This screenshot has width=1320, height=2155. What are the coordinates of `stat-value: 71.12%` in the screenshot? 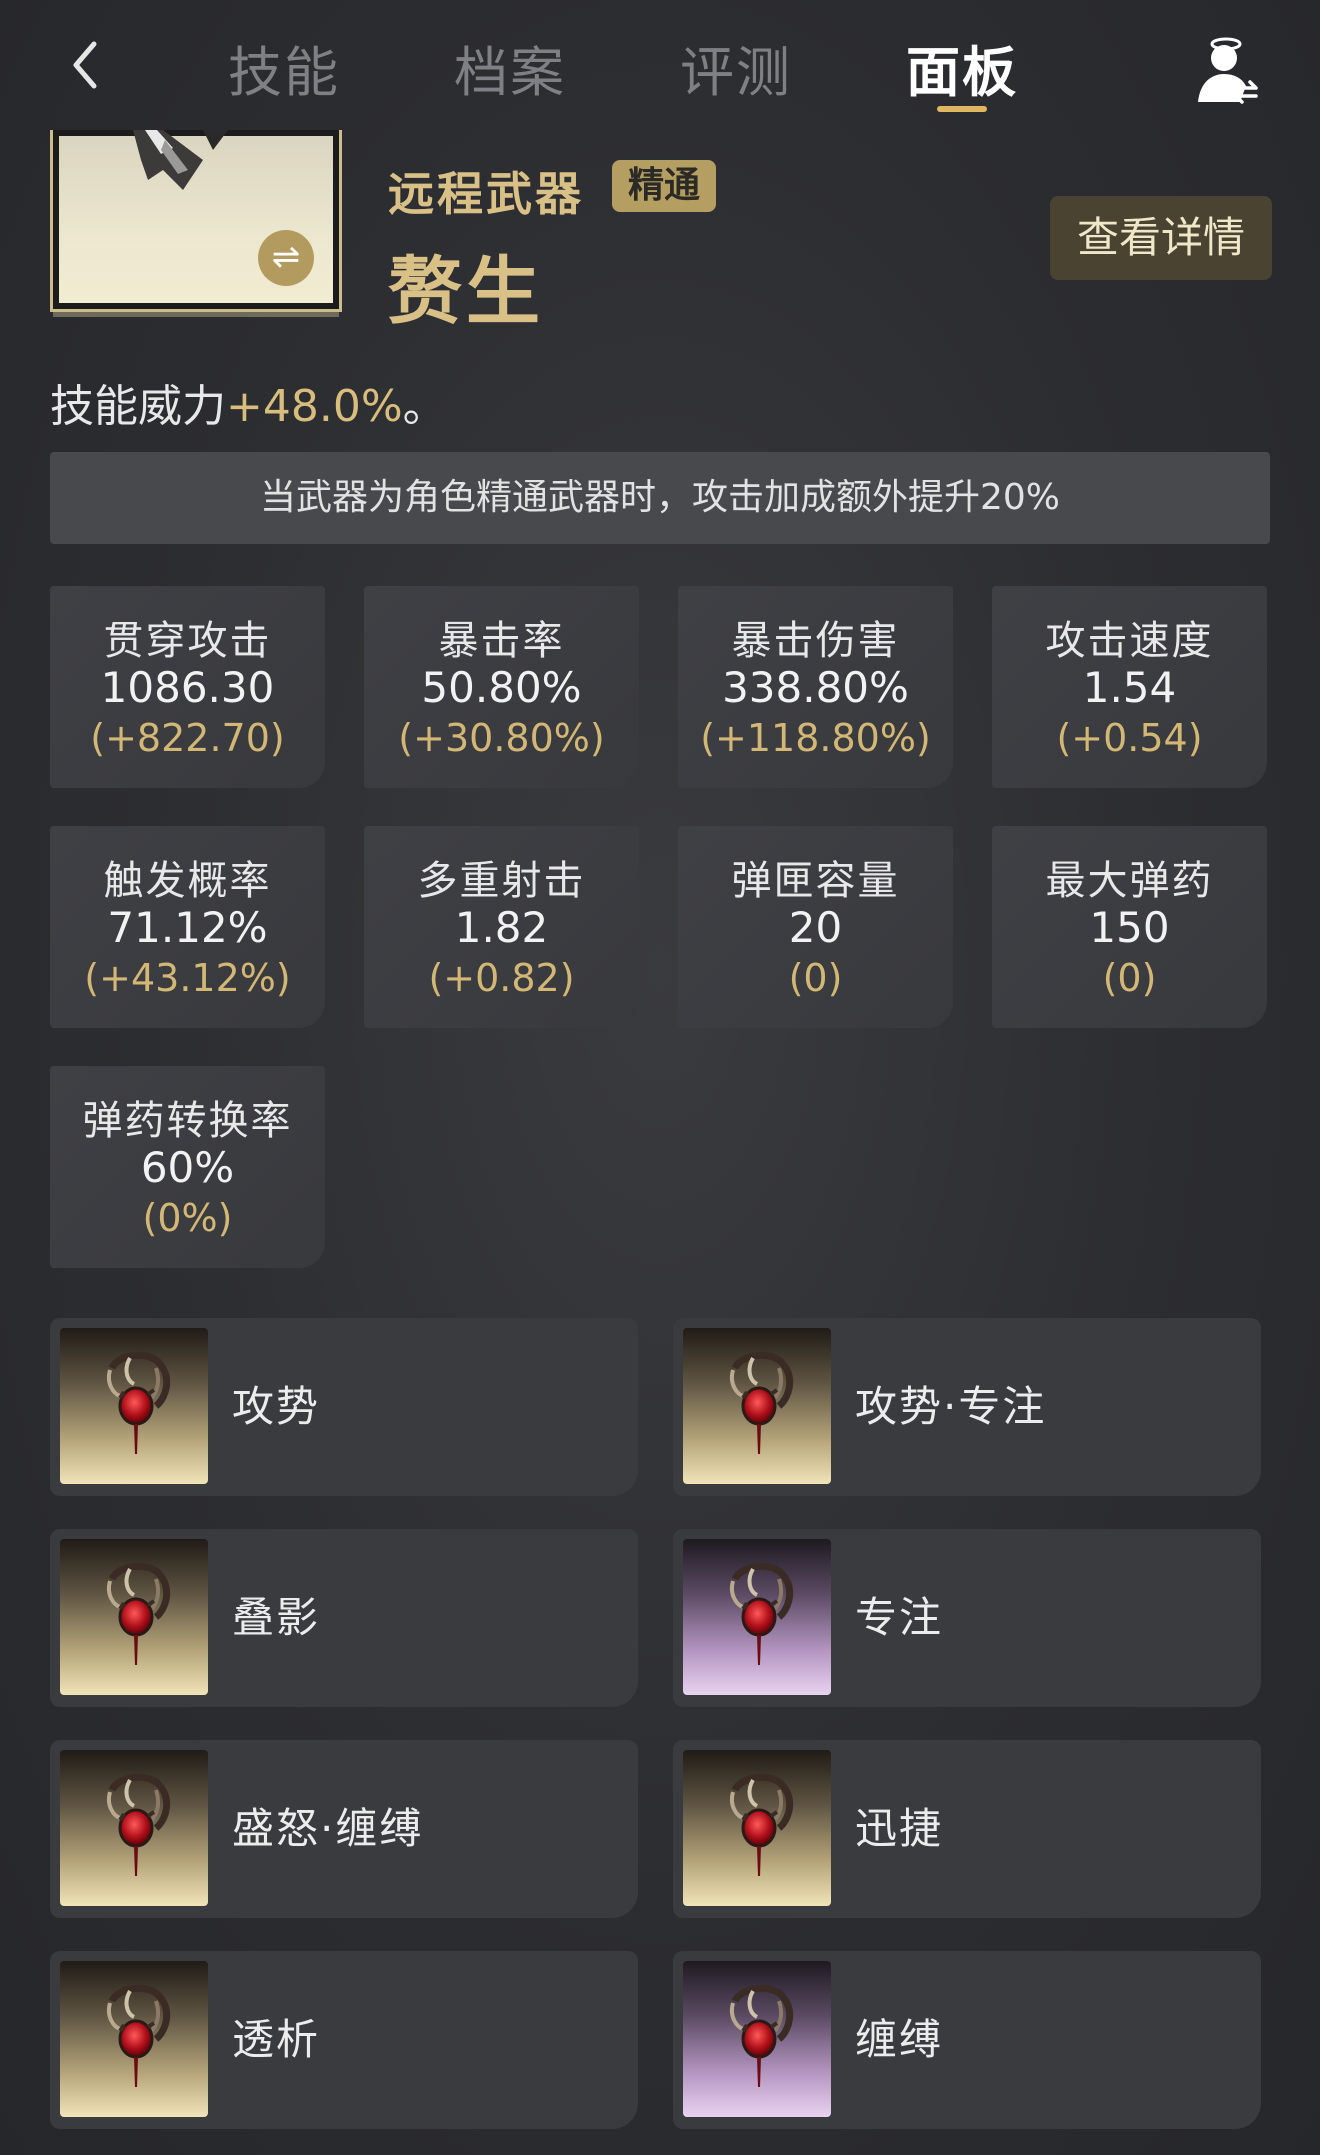 It's located at (187, 927).